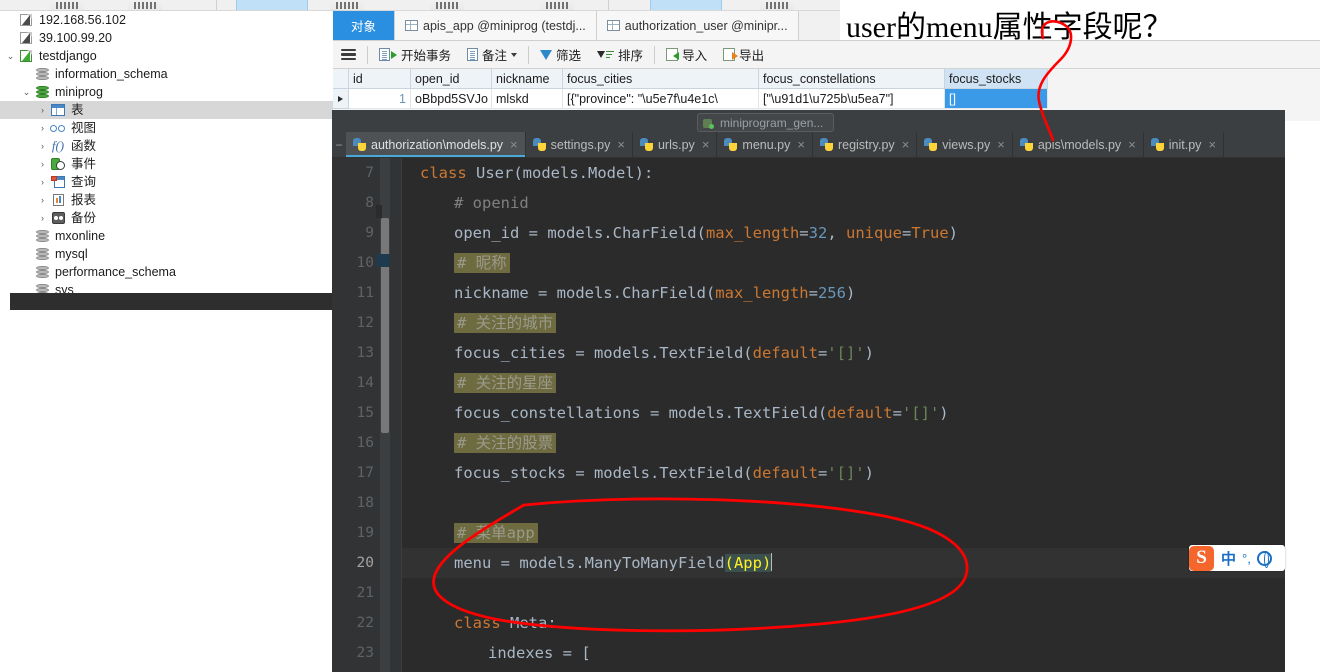 The image size is (1320, 672). Describe the element at coordinates (996, 79) in the screenshot. I see `column-header-focus_stocks: focus_stocks` at that location.